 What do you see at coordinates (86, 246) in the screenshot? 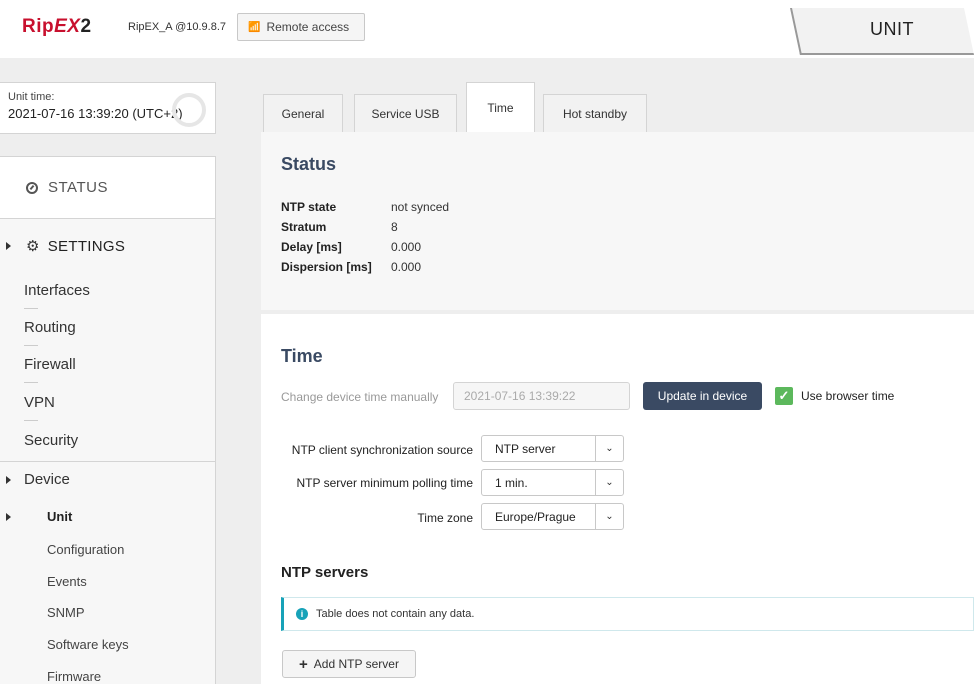
I see `sidebar-item-label: SETTINGS` at bounding box center [86, 246].